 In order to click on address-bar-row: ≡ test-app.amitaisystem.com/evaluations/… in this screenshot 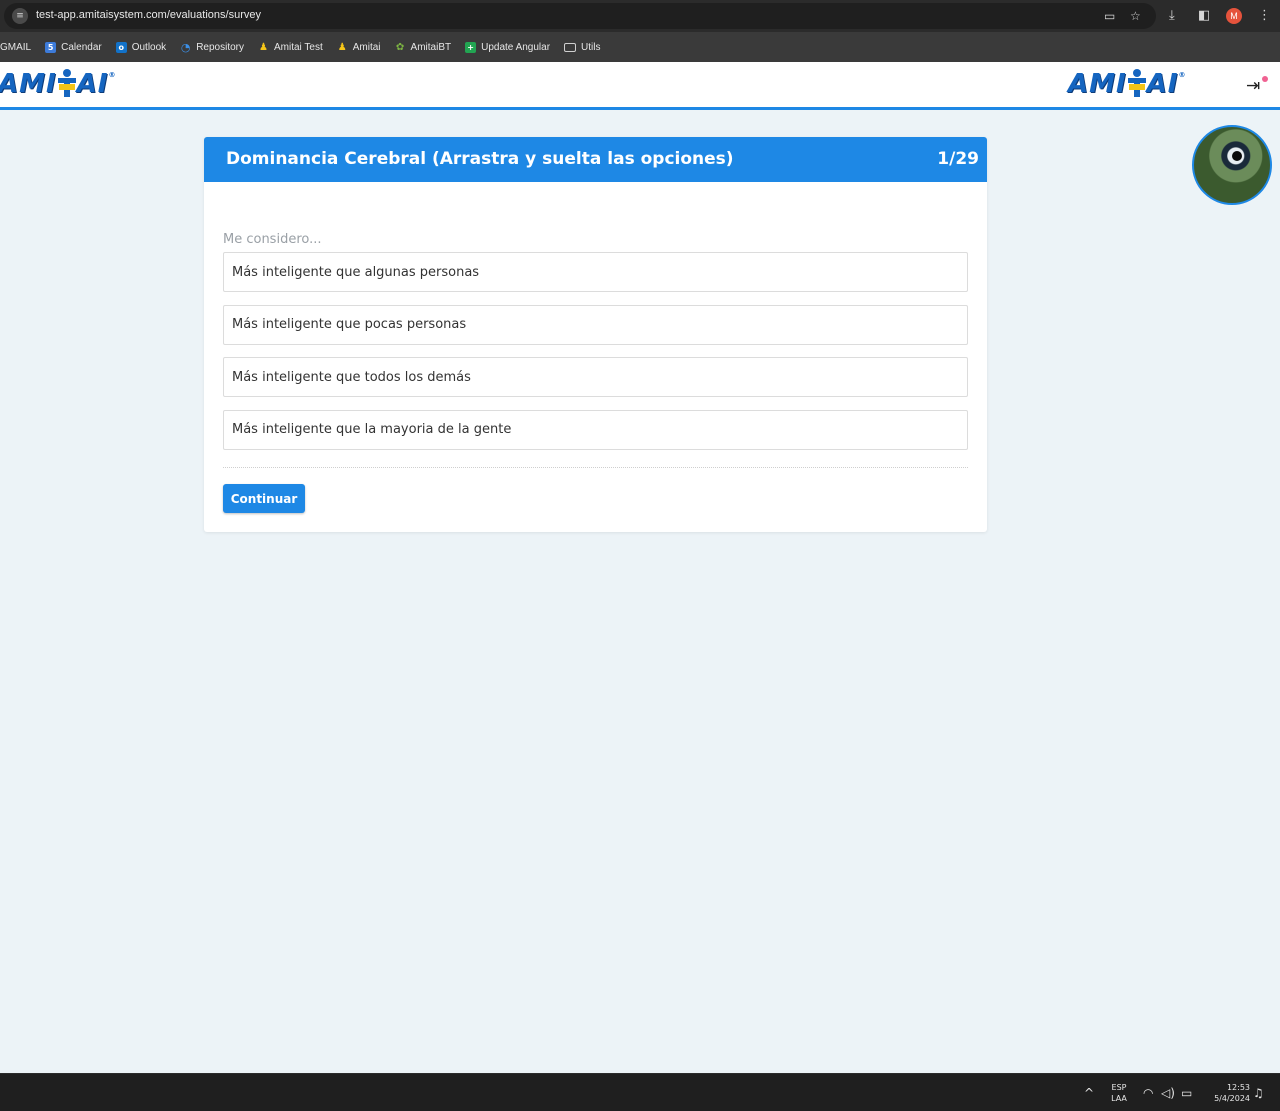, I will do `click(640, 16)`.